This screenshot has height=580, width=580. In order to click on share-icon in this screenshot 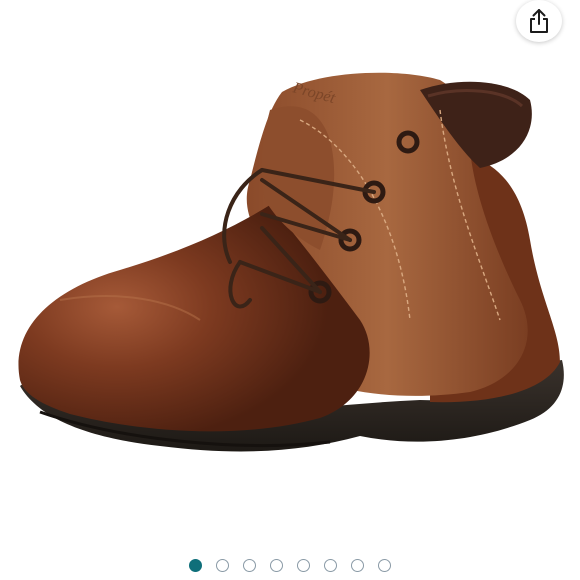, I will do `click(539, 21)`.